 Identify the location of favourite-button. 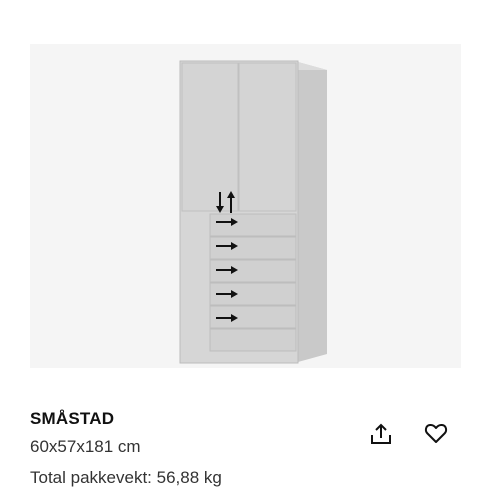
(436, 433).